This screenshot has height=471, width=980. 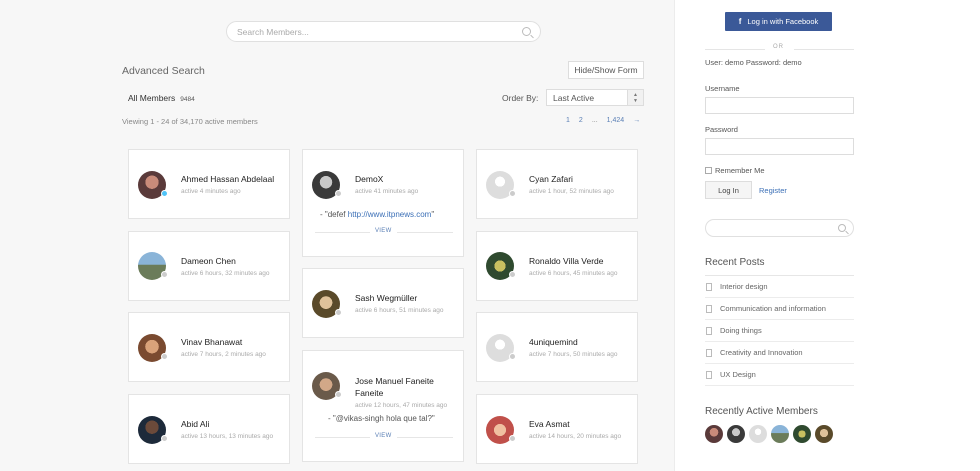 What do you see at coordinates (779, 228) in the screenshot?
I see `sidebar-search-input` at bounding box center [779, 228].